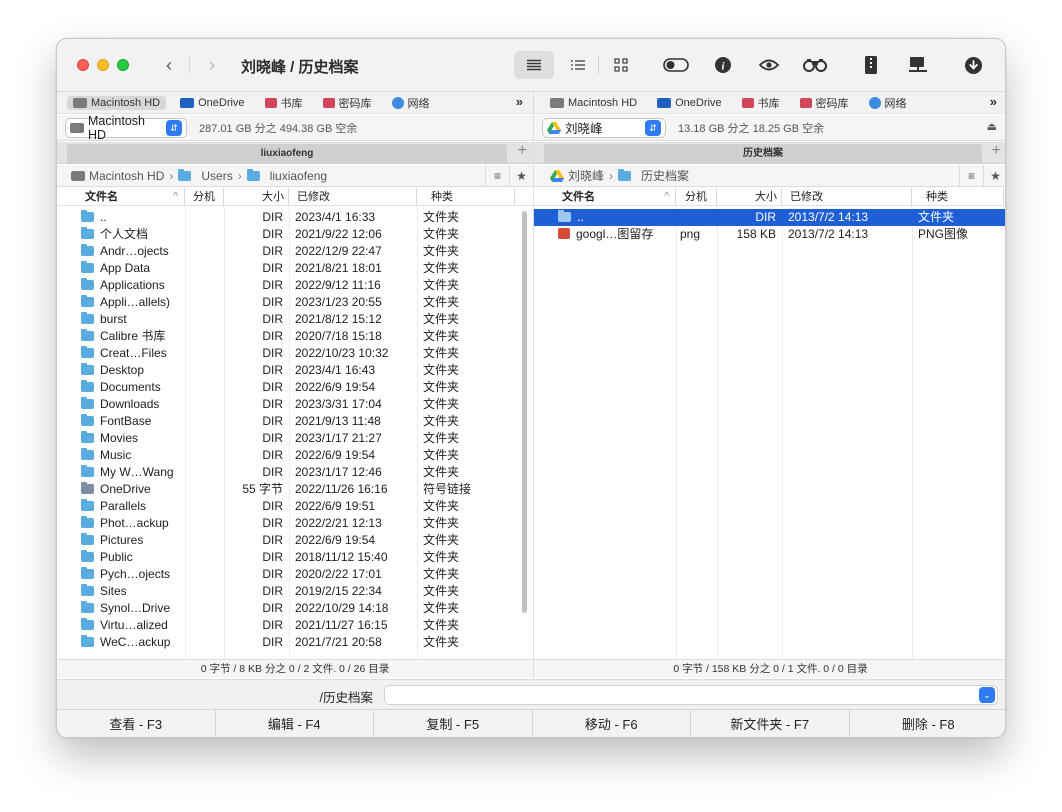 The height and width of the screenshot is (812, 1062). I want to click on forward-button: ›, so click(212, 65).